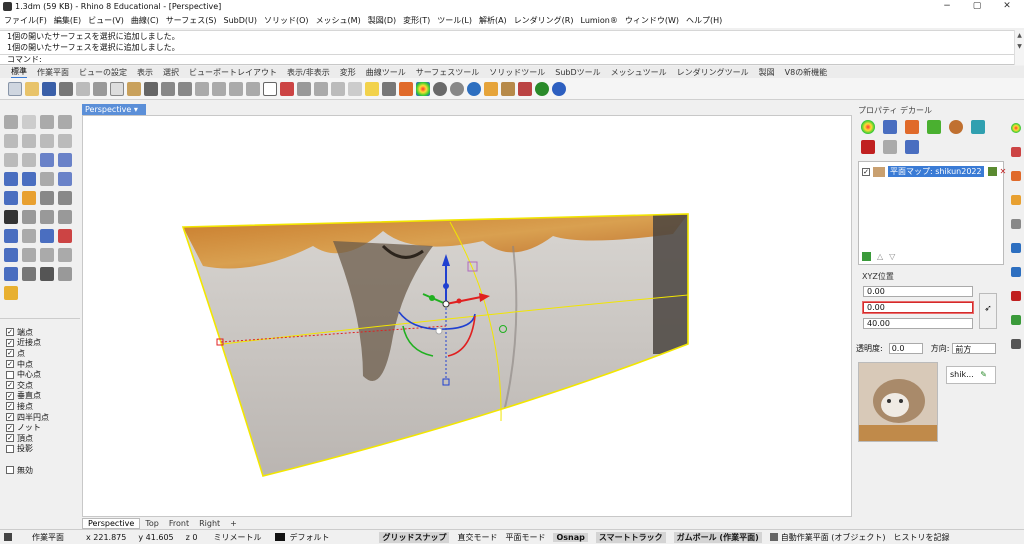 The width and height of the screenshot is (1024, 544). I want to click on libraries-tab-icon, so click(1016, 296).